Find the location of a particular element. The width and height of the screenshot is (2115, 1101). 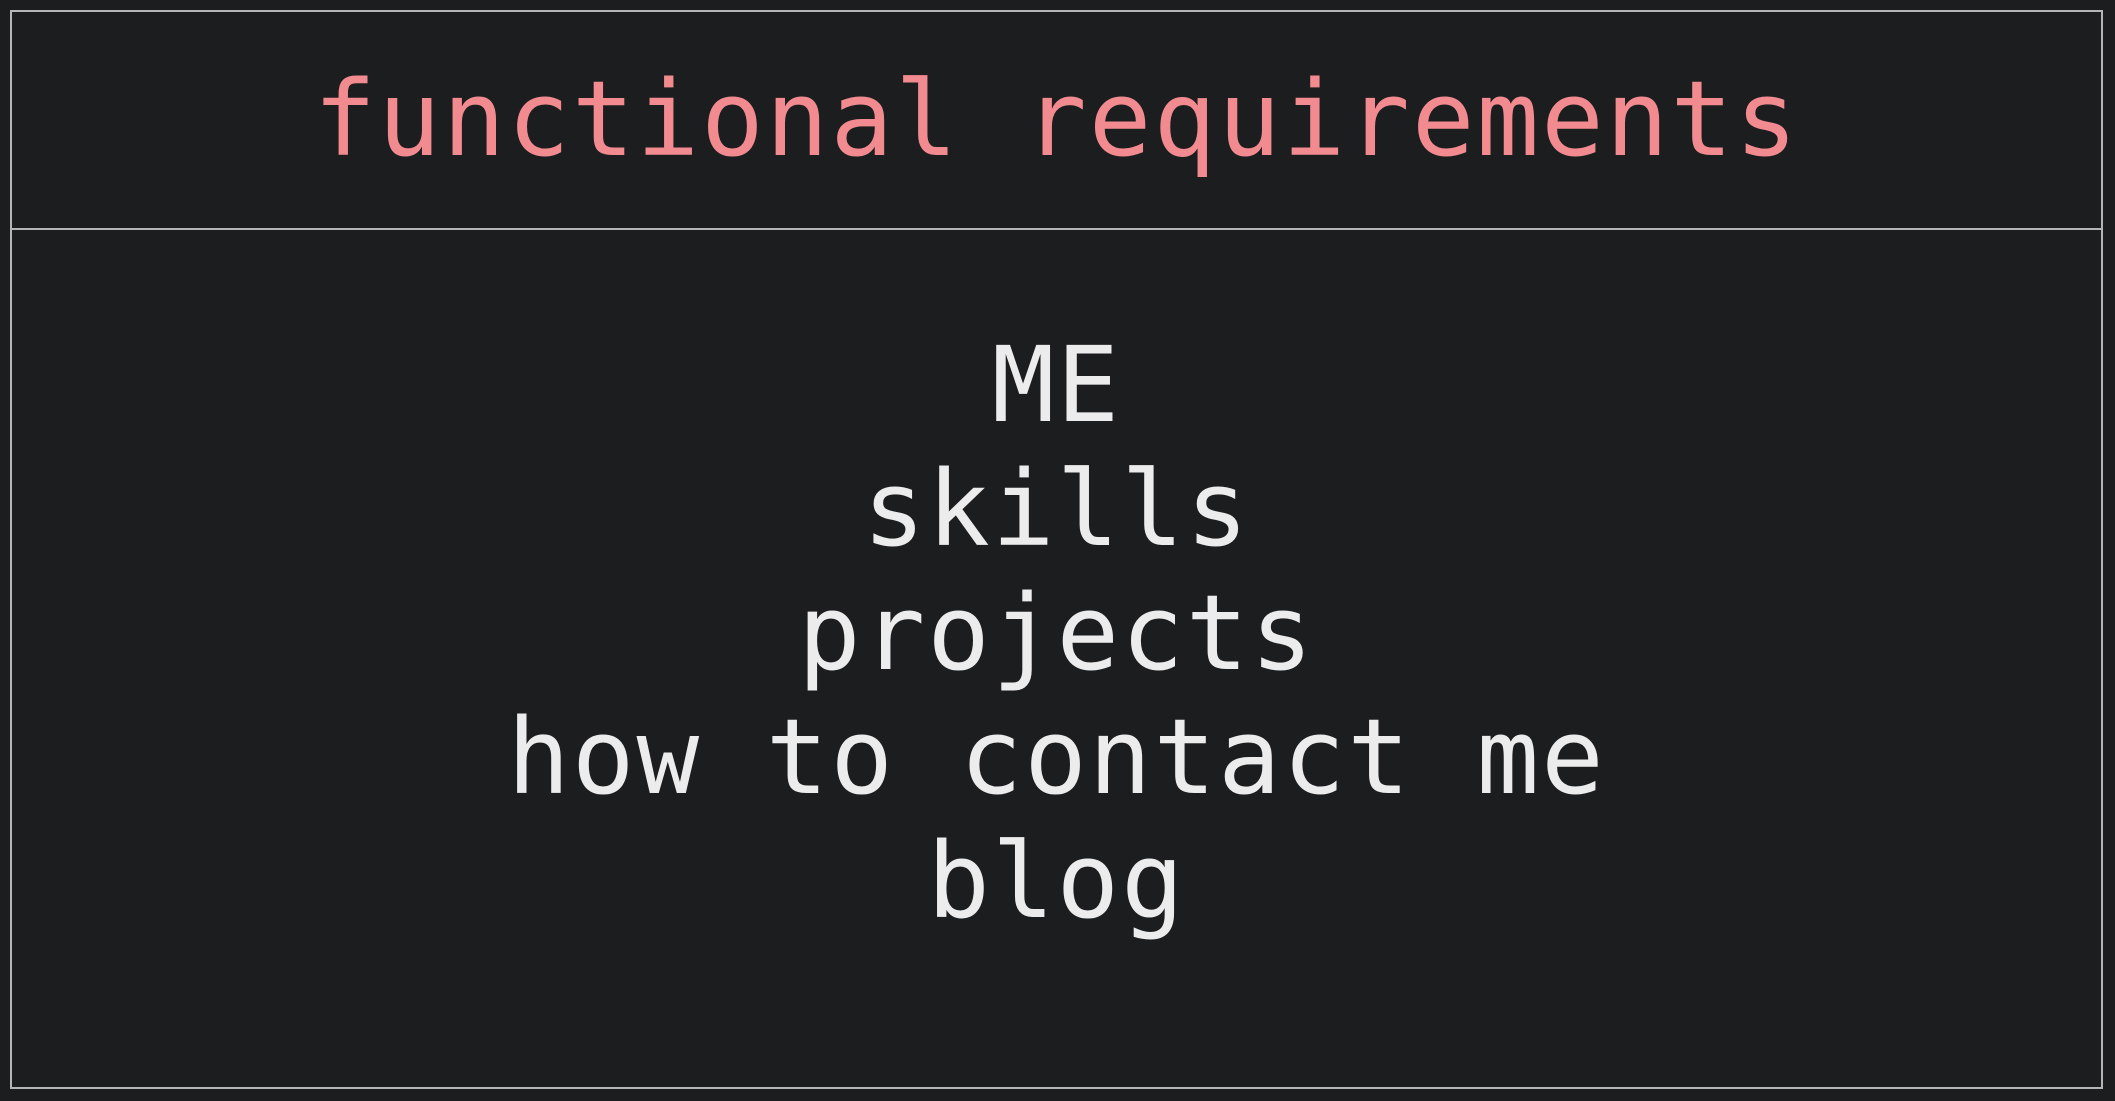

list-item-projects: projects is located at coordinates (1056, 633).